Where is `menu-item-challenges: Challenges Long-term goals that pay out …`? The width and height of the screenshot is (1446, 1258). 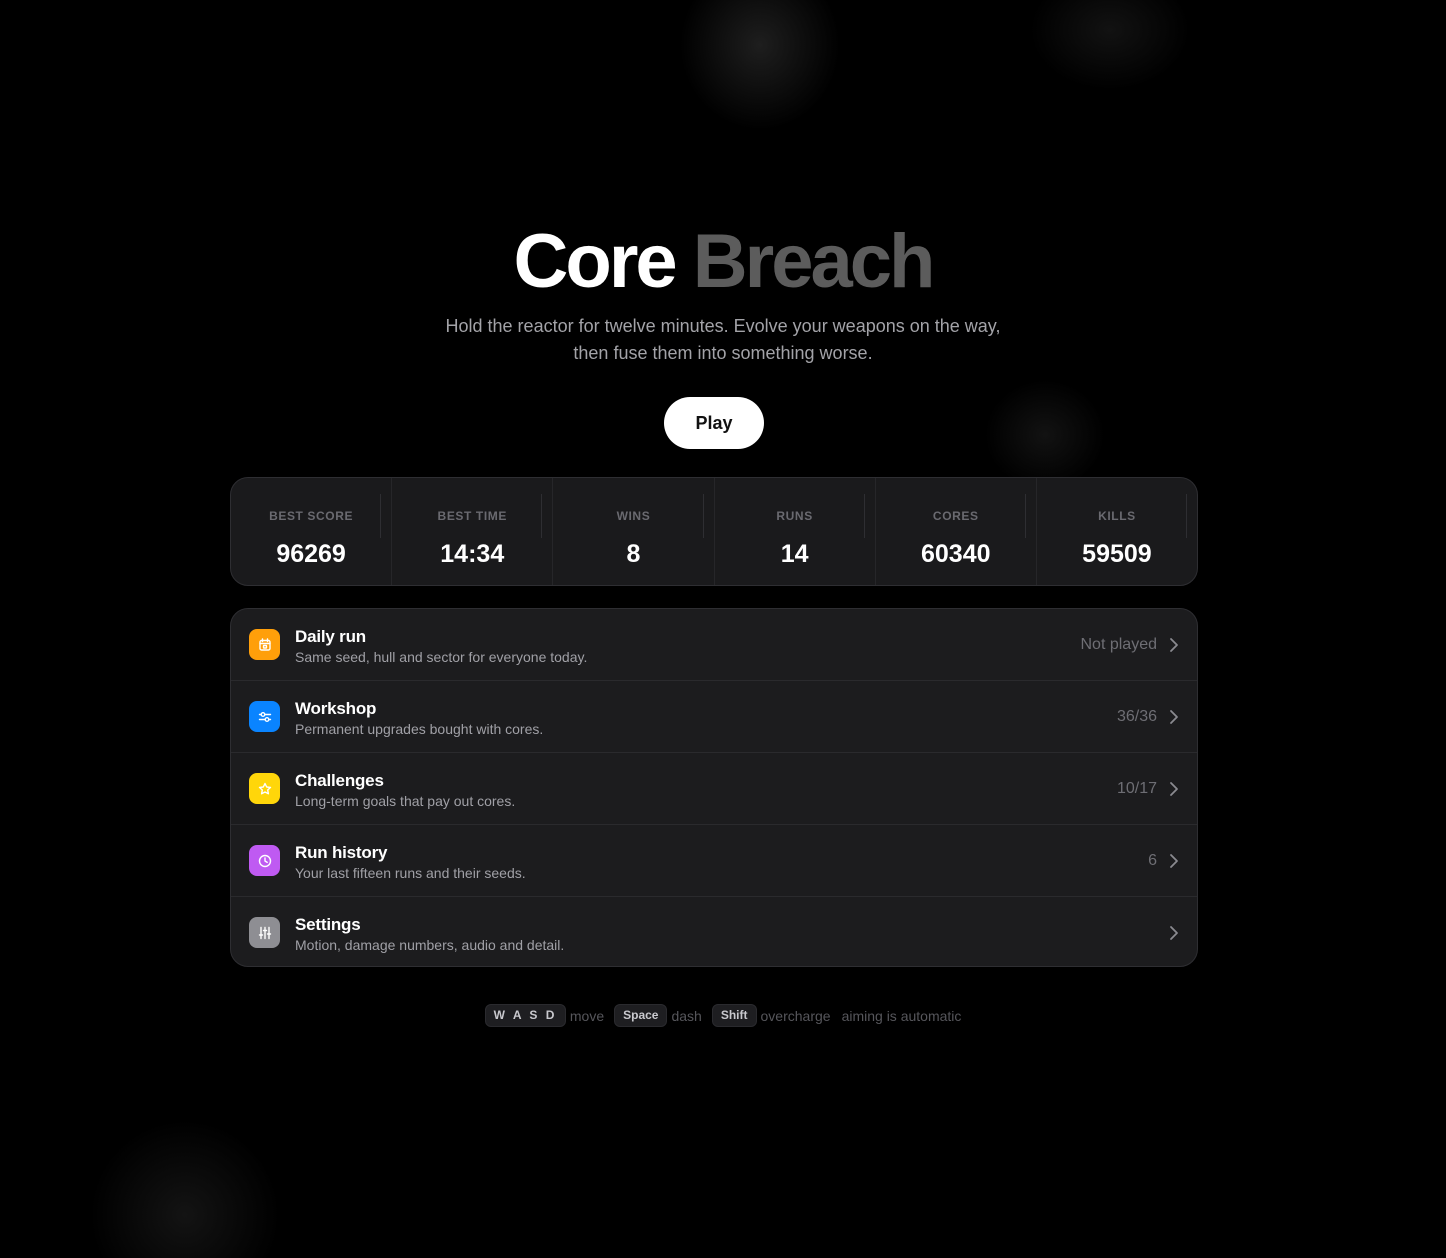
menu-item-challenges: Challenges Long-term goals that pay out … is located at coordinates (714, 789).